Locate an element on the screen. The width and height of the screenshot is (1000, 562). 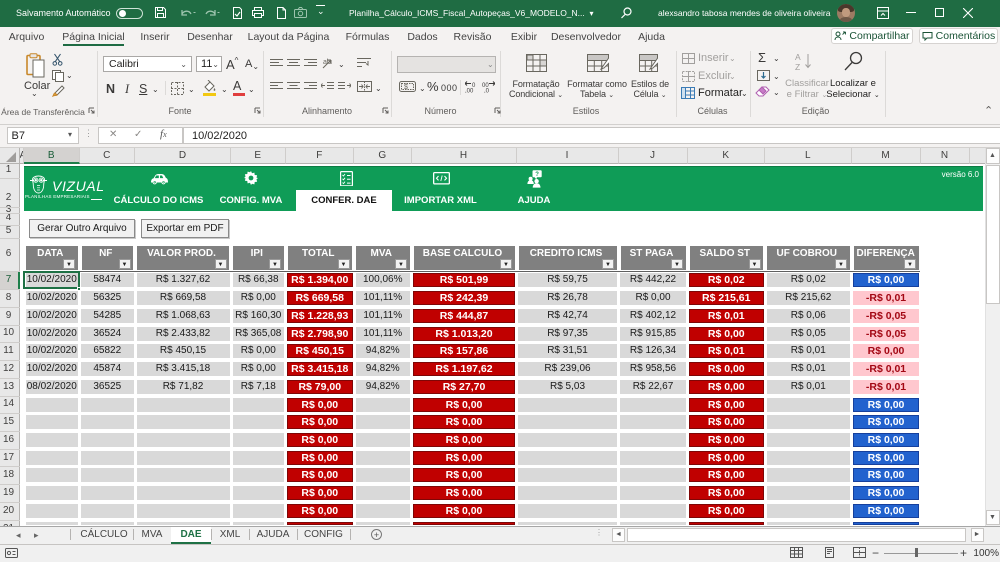
svg-text: A is located at coordinates (798, 57).